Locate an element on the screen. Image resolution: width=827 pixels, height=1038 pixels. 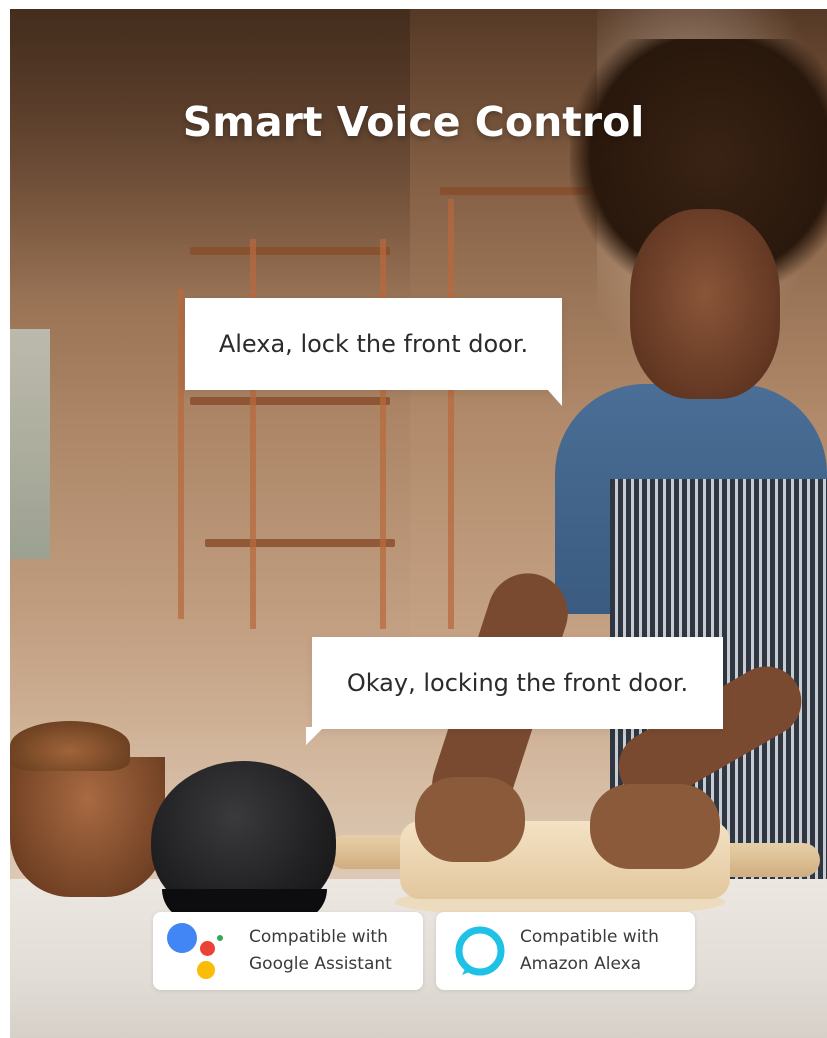
google-assistant-icon is located at coordinates (203, 951).